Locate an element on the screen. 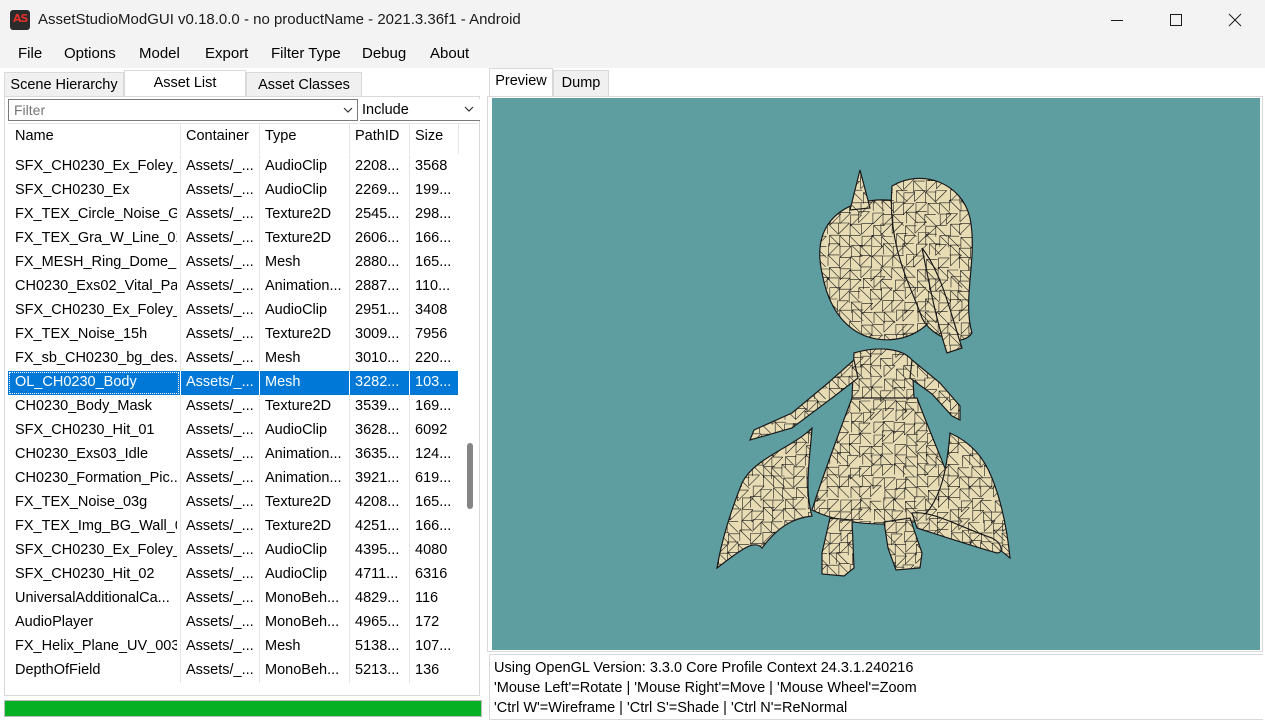  menu-options: Options is located at coordinates (90, 53).